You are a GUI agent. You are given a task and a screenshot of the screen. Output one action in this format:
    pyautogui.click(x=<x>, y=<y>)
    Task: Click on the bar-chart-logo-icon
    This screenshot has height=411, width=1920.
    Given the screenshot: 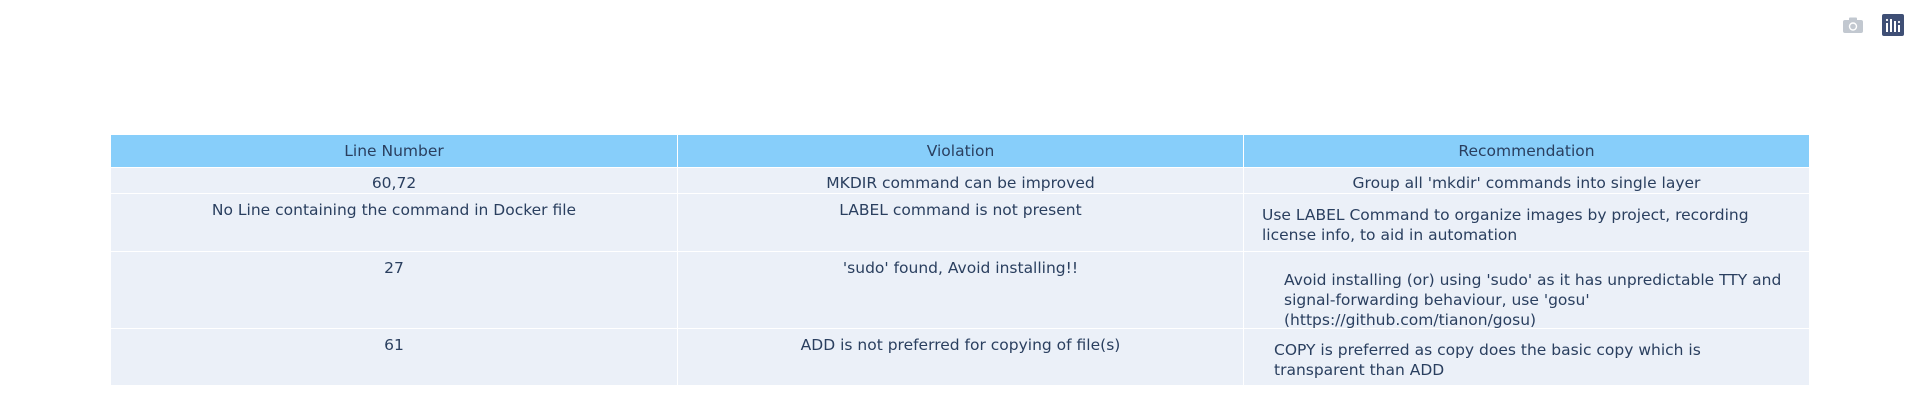 What is the action you would take?
    pyautogui.click(x=1893, y=25)
    